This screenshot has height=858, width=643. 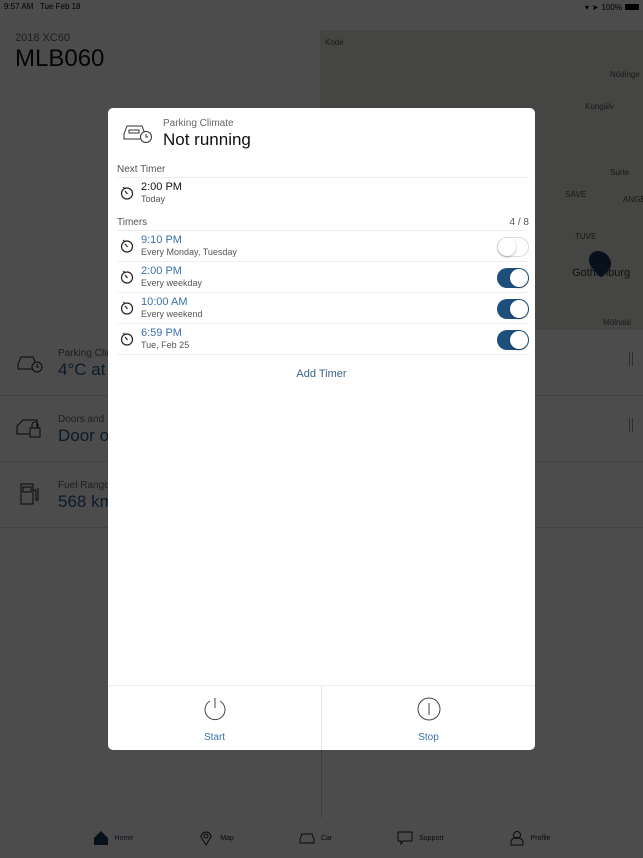 I want to click on timer-row: 9:10 PM Every Monday, Tuesday, so click(x=323, y=246).